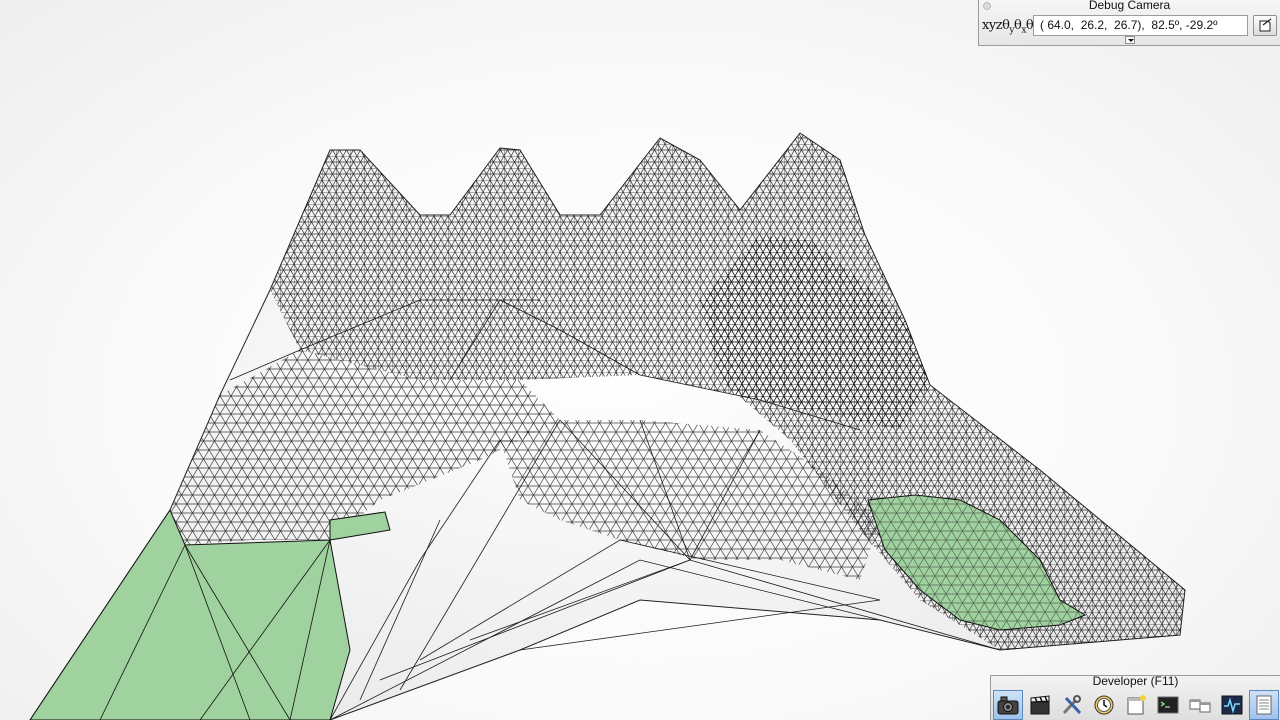 This screenshot has width=1280, height=720. I want to click on developer-toolbar: Developer (F11), so click(1135, 697).